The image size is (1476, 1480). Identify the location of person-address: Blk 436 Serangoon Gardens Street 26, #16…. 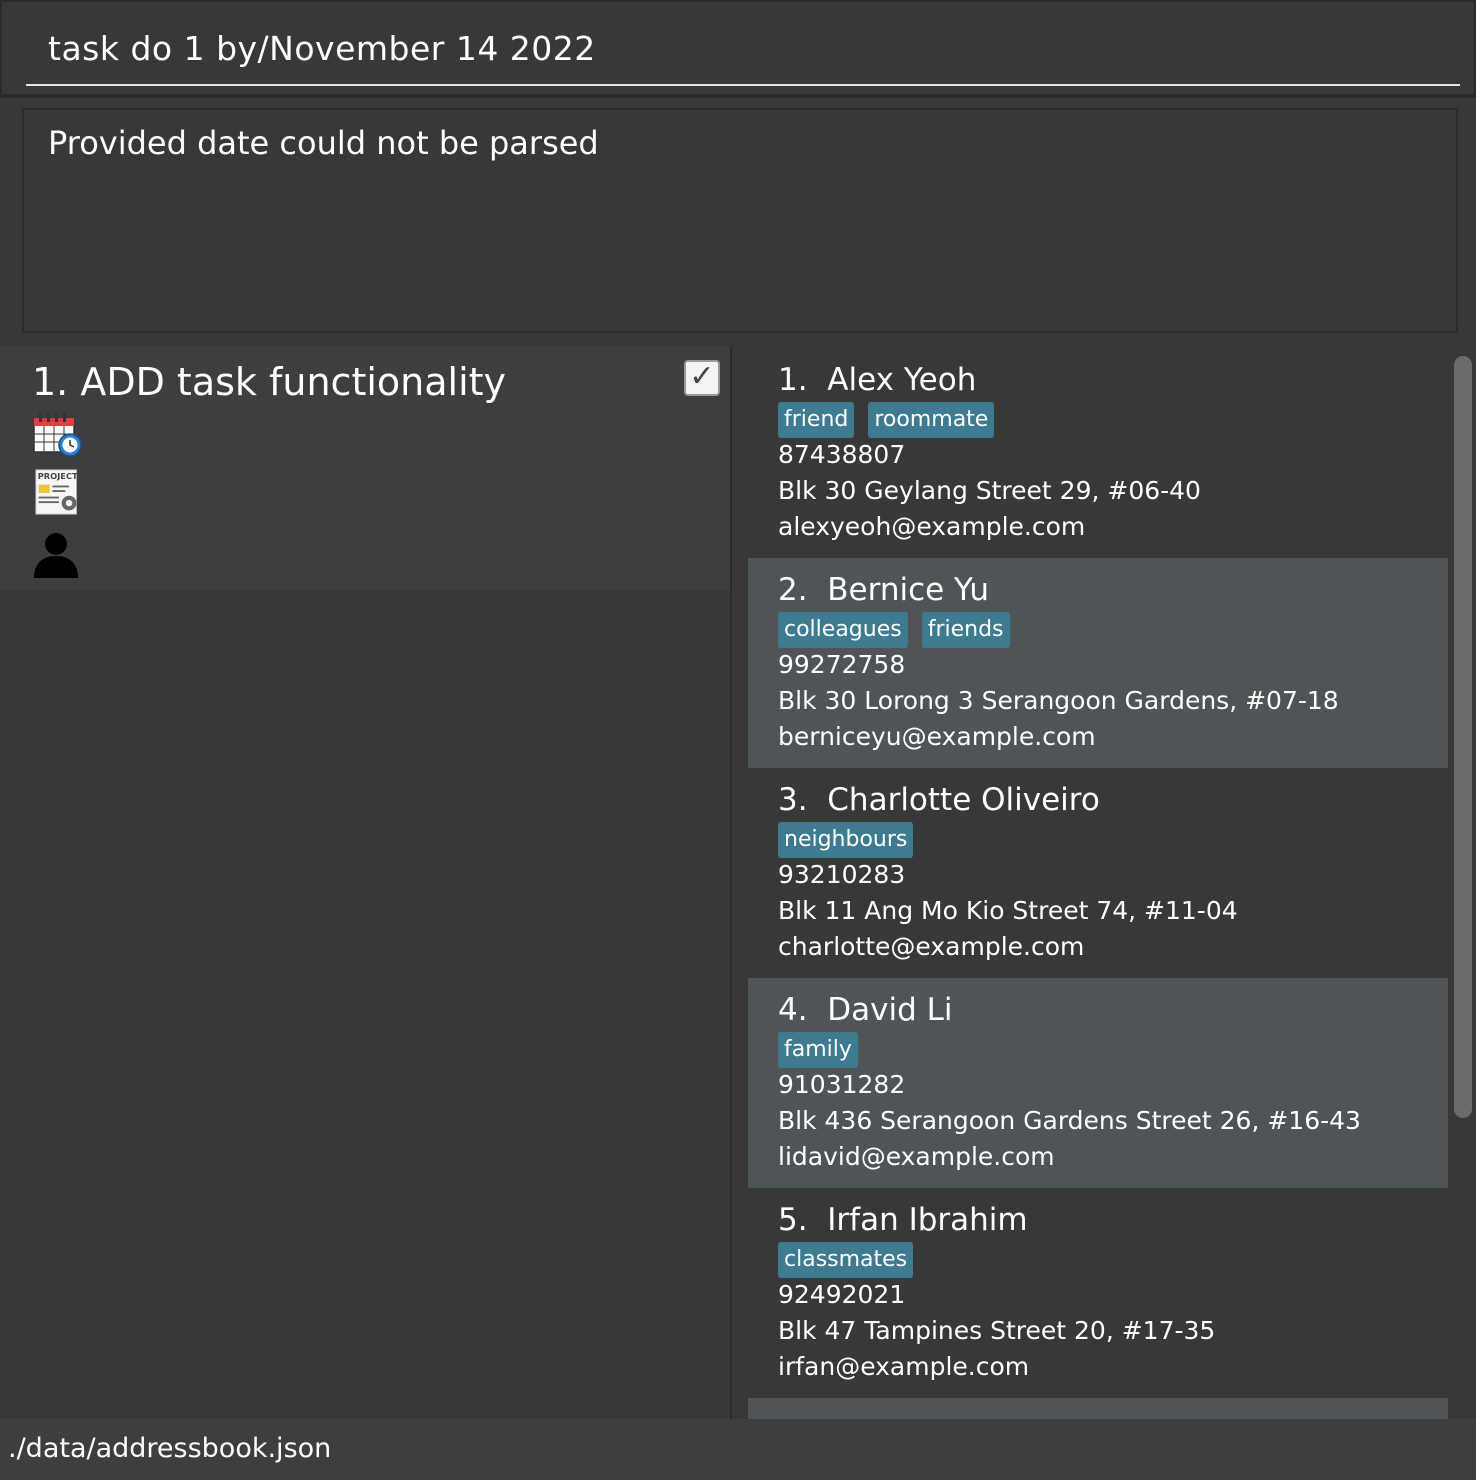
(1069, 1120).